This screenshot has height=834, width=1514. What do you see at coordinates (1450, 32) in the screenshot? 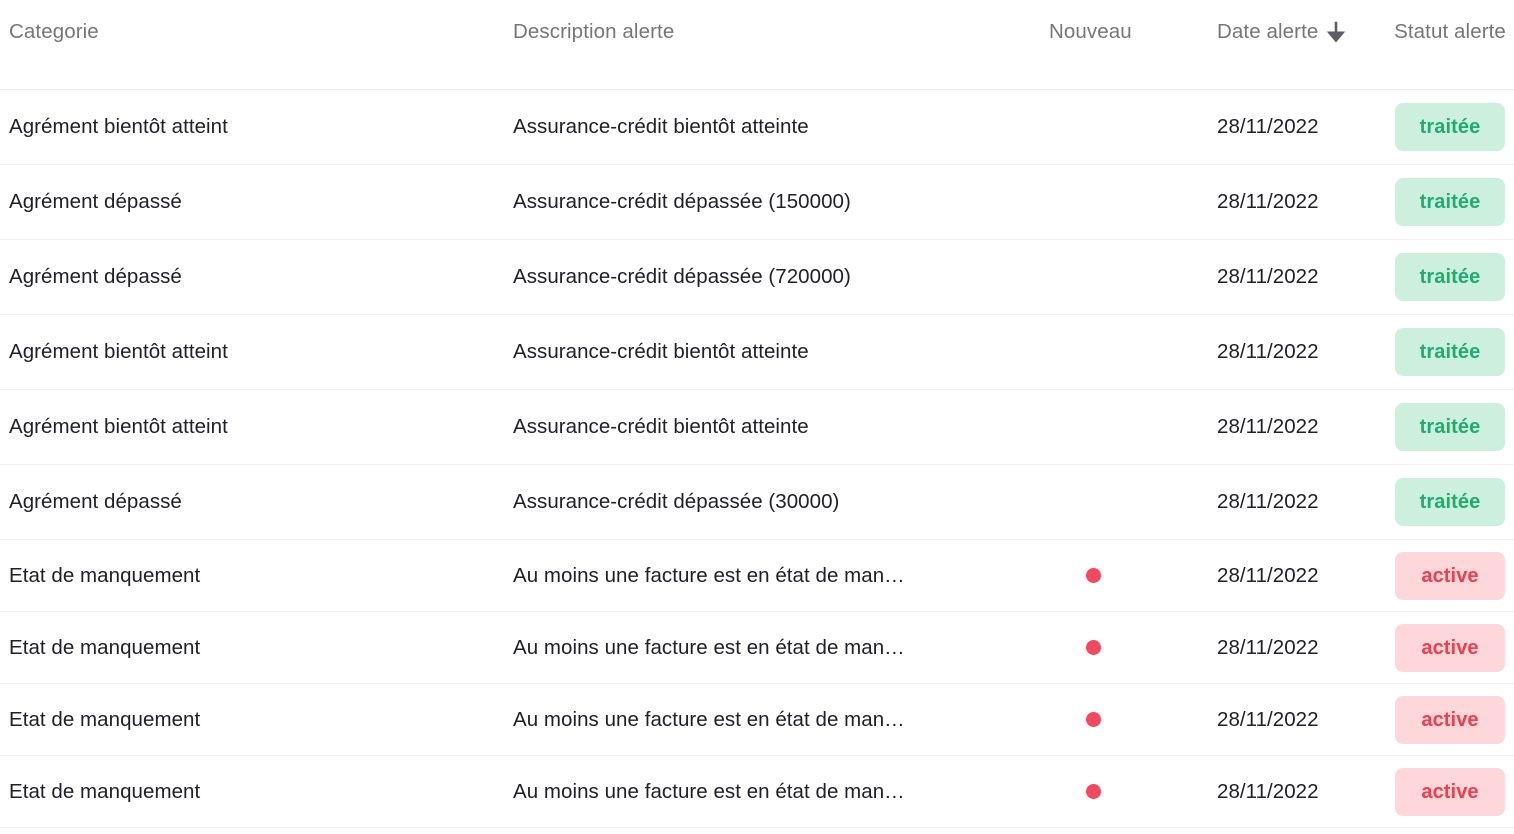
I see `column-header-statut-alerte: Statut alerte` at bounding box center [1450, 32].